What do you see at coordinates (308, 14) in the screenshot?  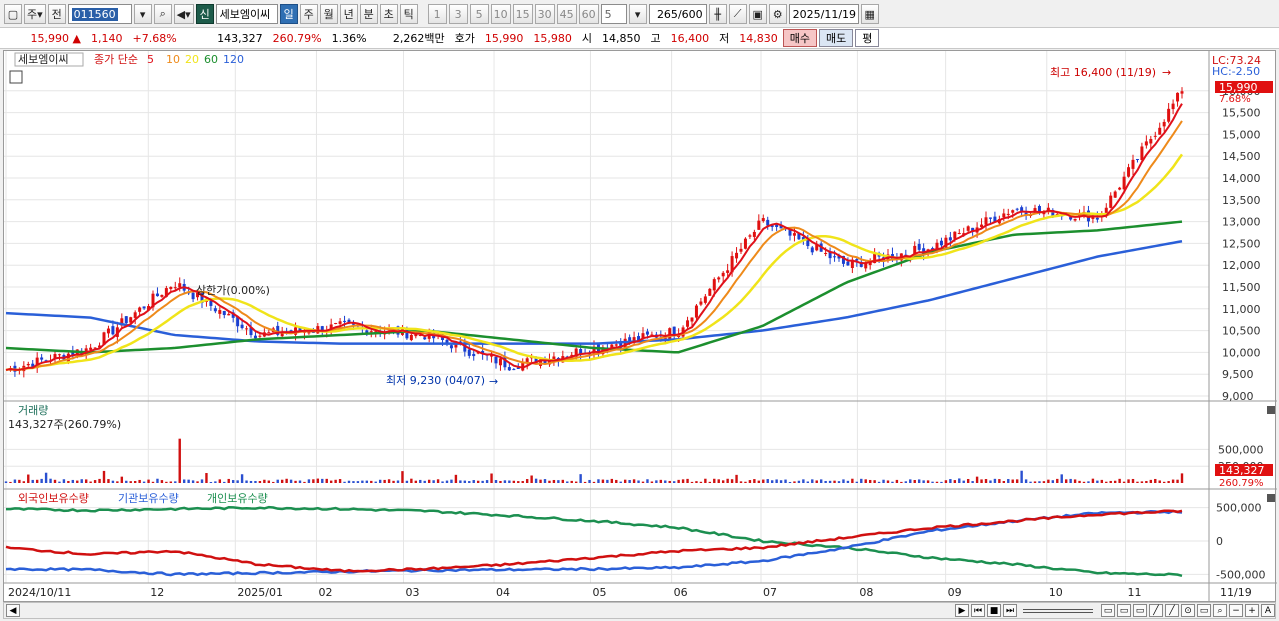 I see `period-tab-week: 주` at bounding box center [308, 14].